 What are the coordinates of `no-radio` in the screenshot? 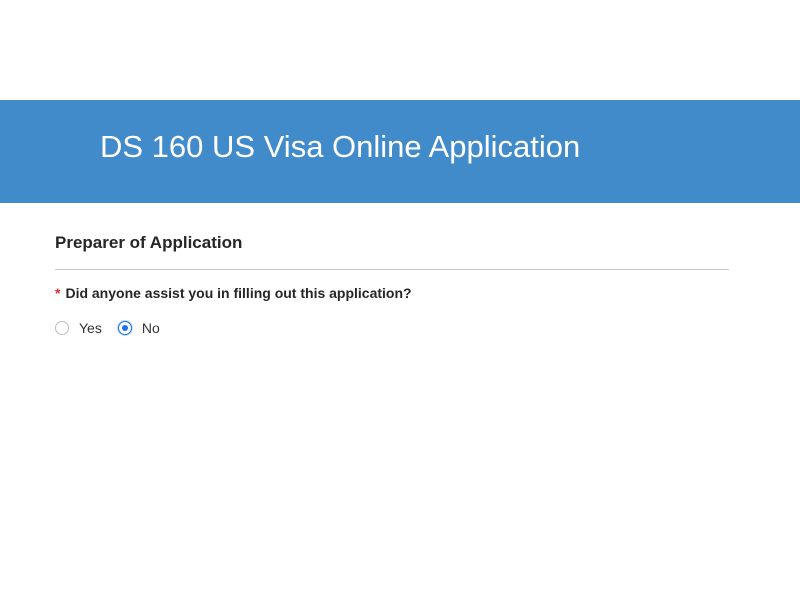 It's located at (124, 328).